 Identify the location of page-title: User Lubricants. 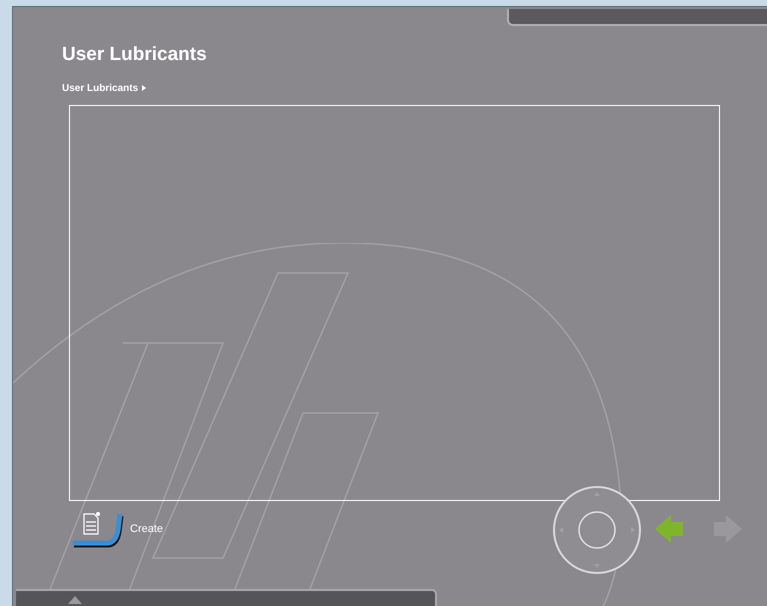
(135, 55).